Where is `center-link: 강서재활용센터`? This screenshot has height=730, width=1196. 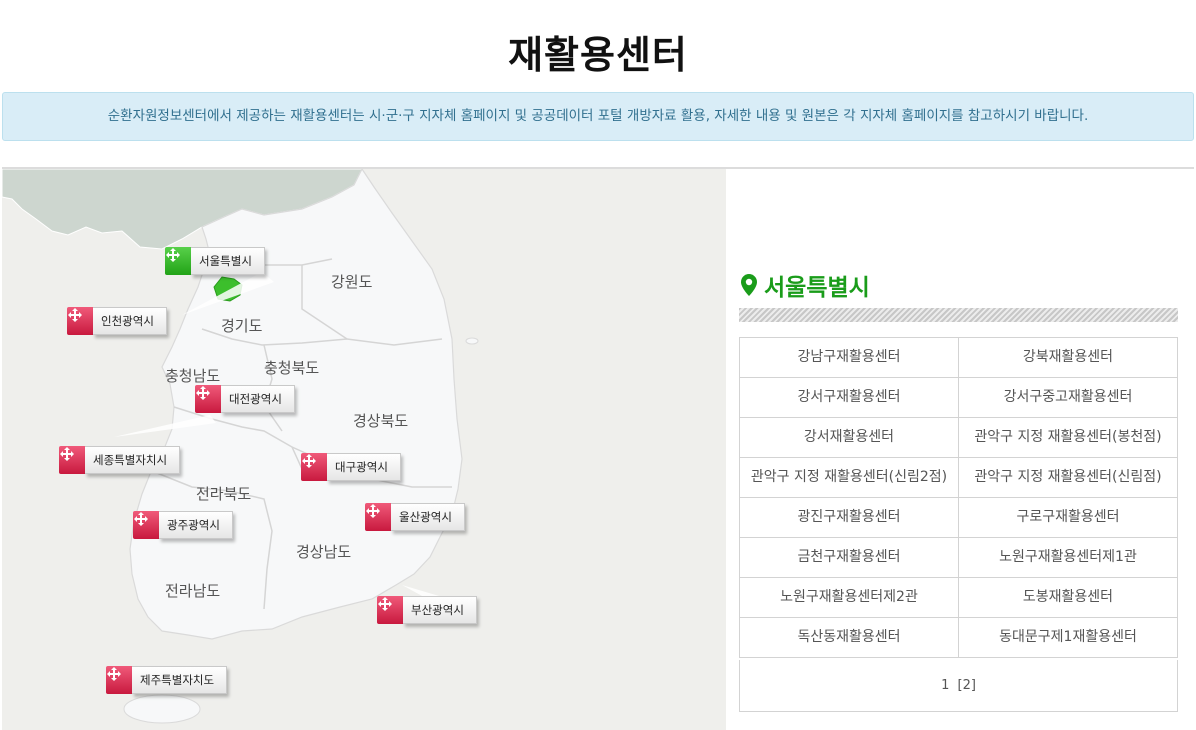
center-link: 강서재활용센터 is located at coordinates (849, 437).